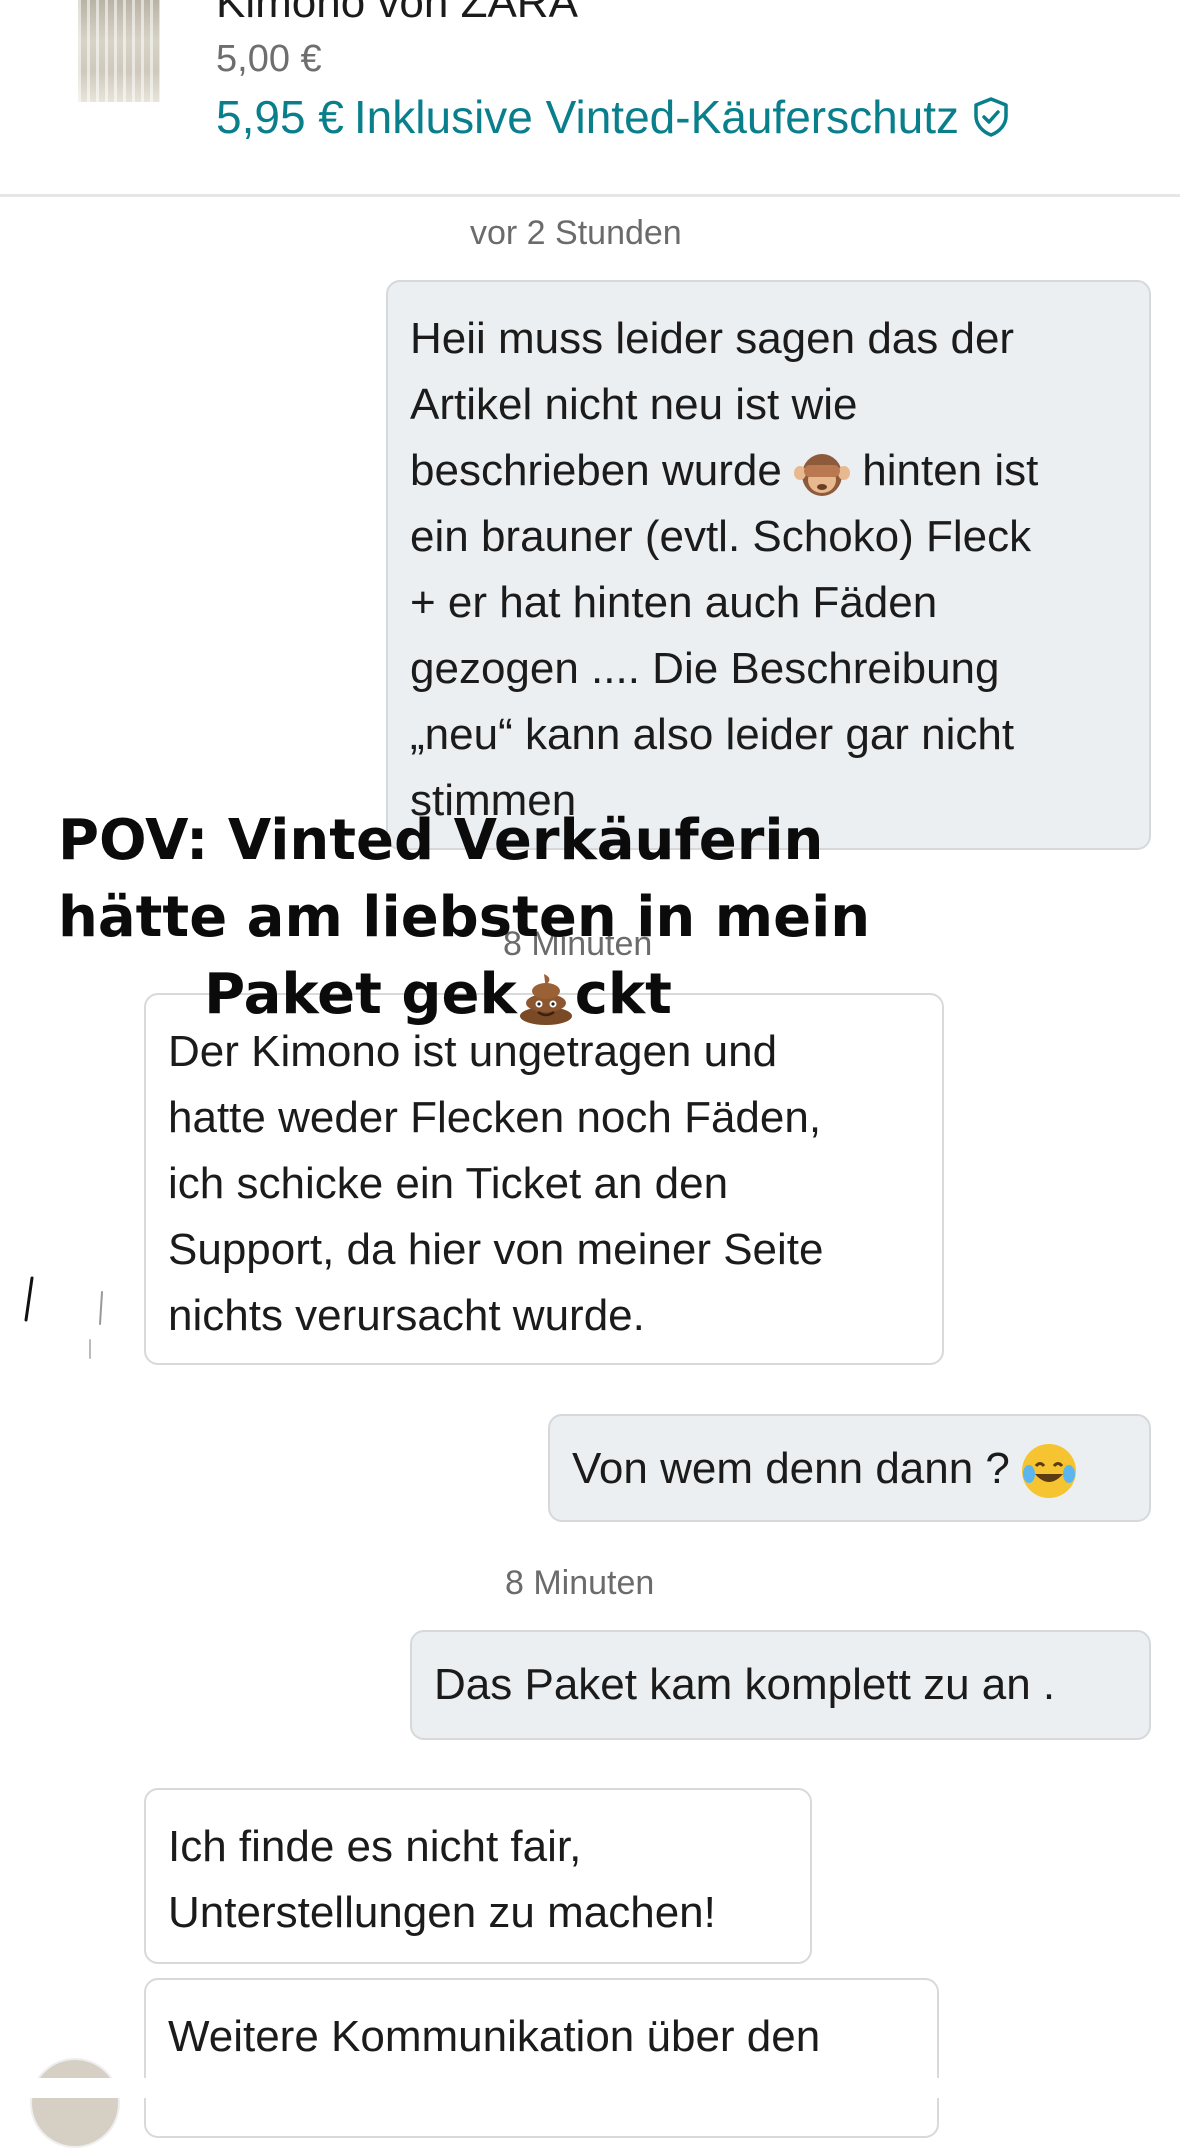 The height and width of the screenshot is (2148, 1180). Describe the element at coordinates (822, 473) in the screenshot. I see `see-no-evil-monkey-emoji` at that location.